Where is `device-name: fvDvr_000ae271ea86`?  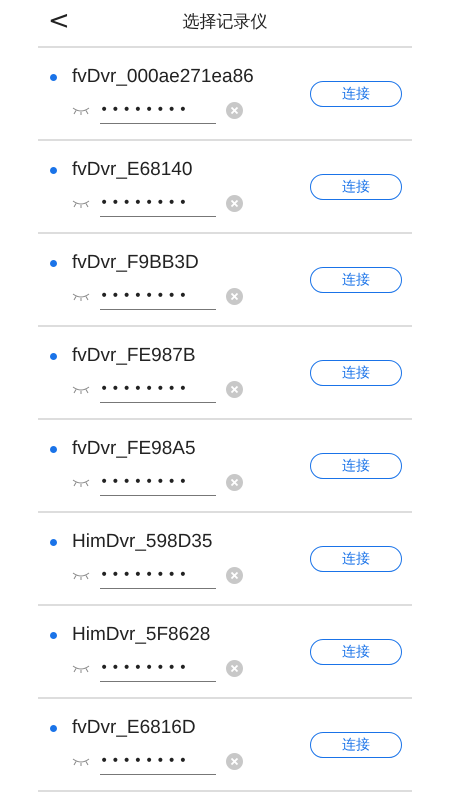
device-name: fvDvr_000ae271ea86 is located at coordinates (163, 77).